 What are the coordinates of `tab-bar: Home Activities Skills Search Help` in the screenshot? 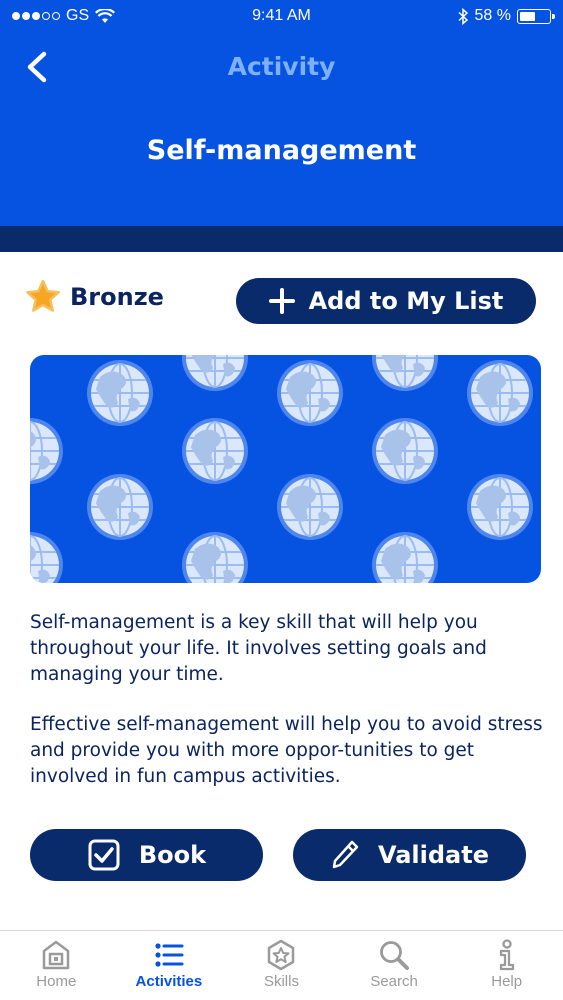 It's located at (281, 965).